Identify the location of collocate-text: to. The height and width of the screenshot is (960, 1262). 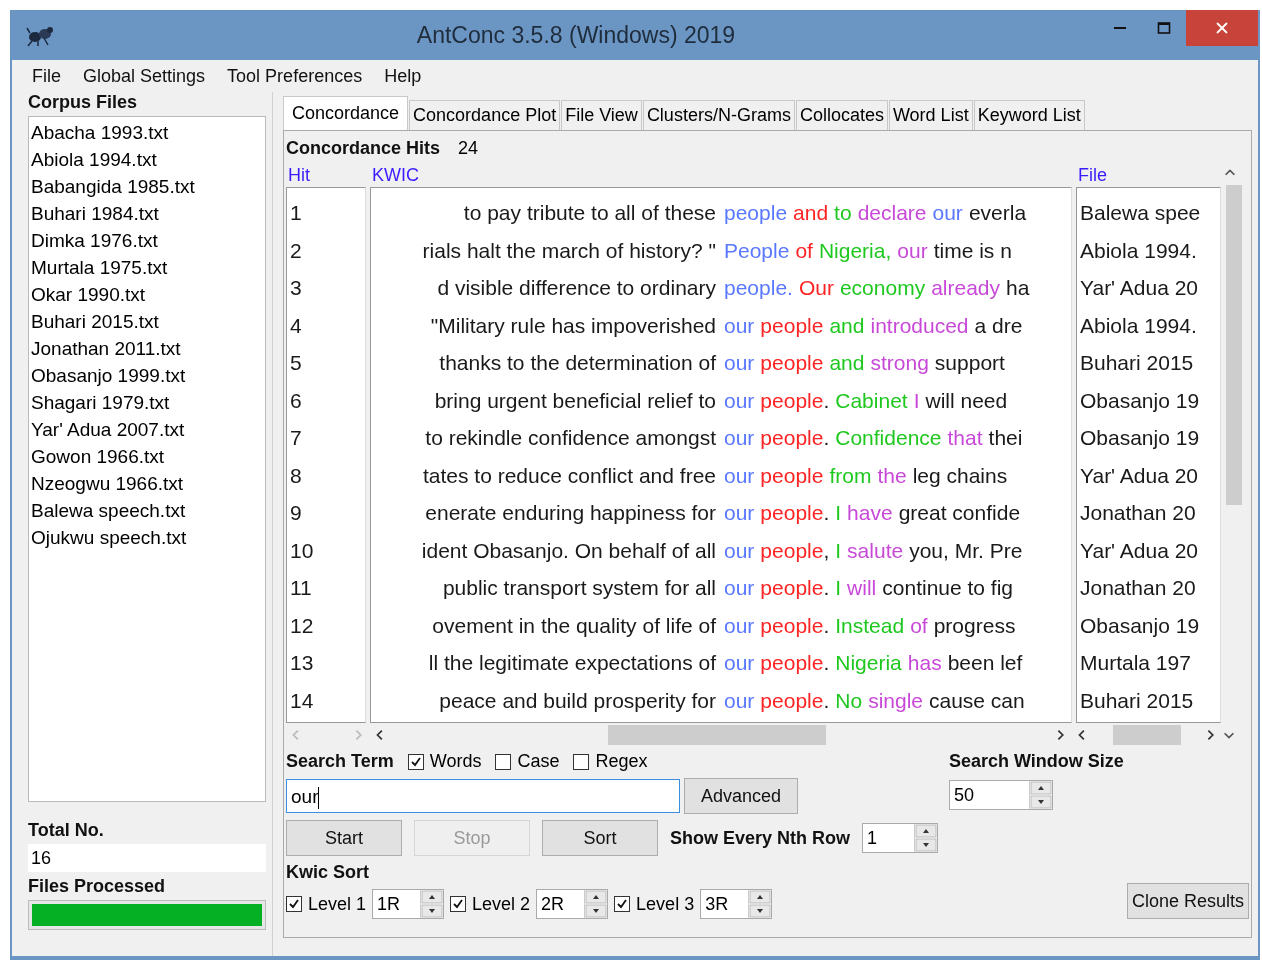
(843, 213).